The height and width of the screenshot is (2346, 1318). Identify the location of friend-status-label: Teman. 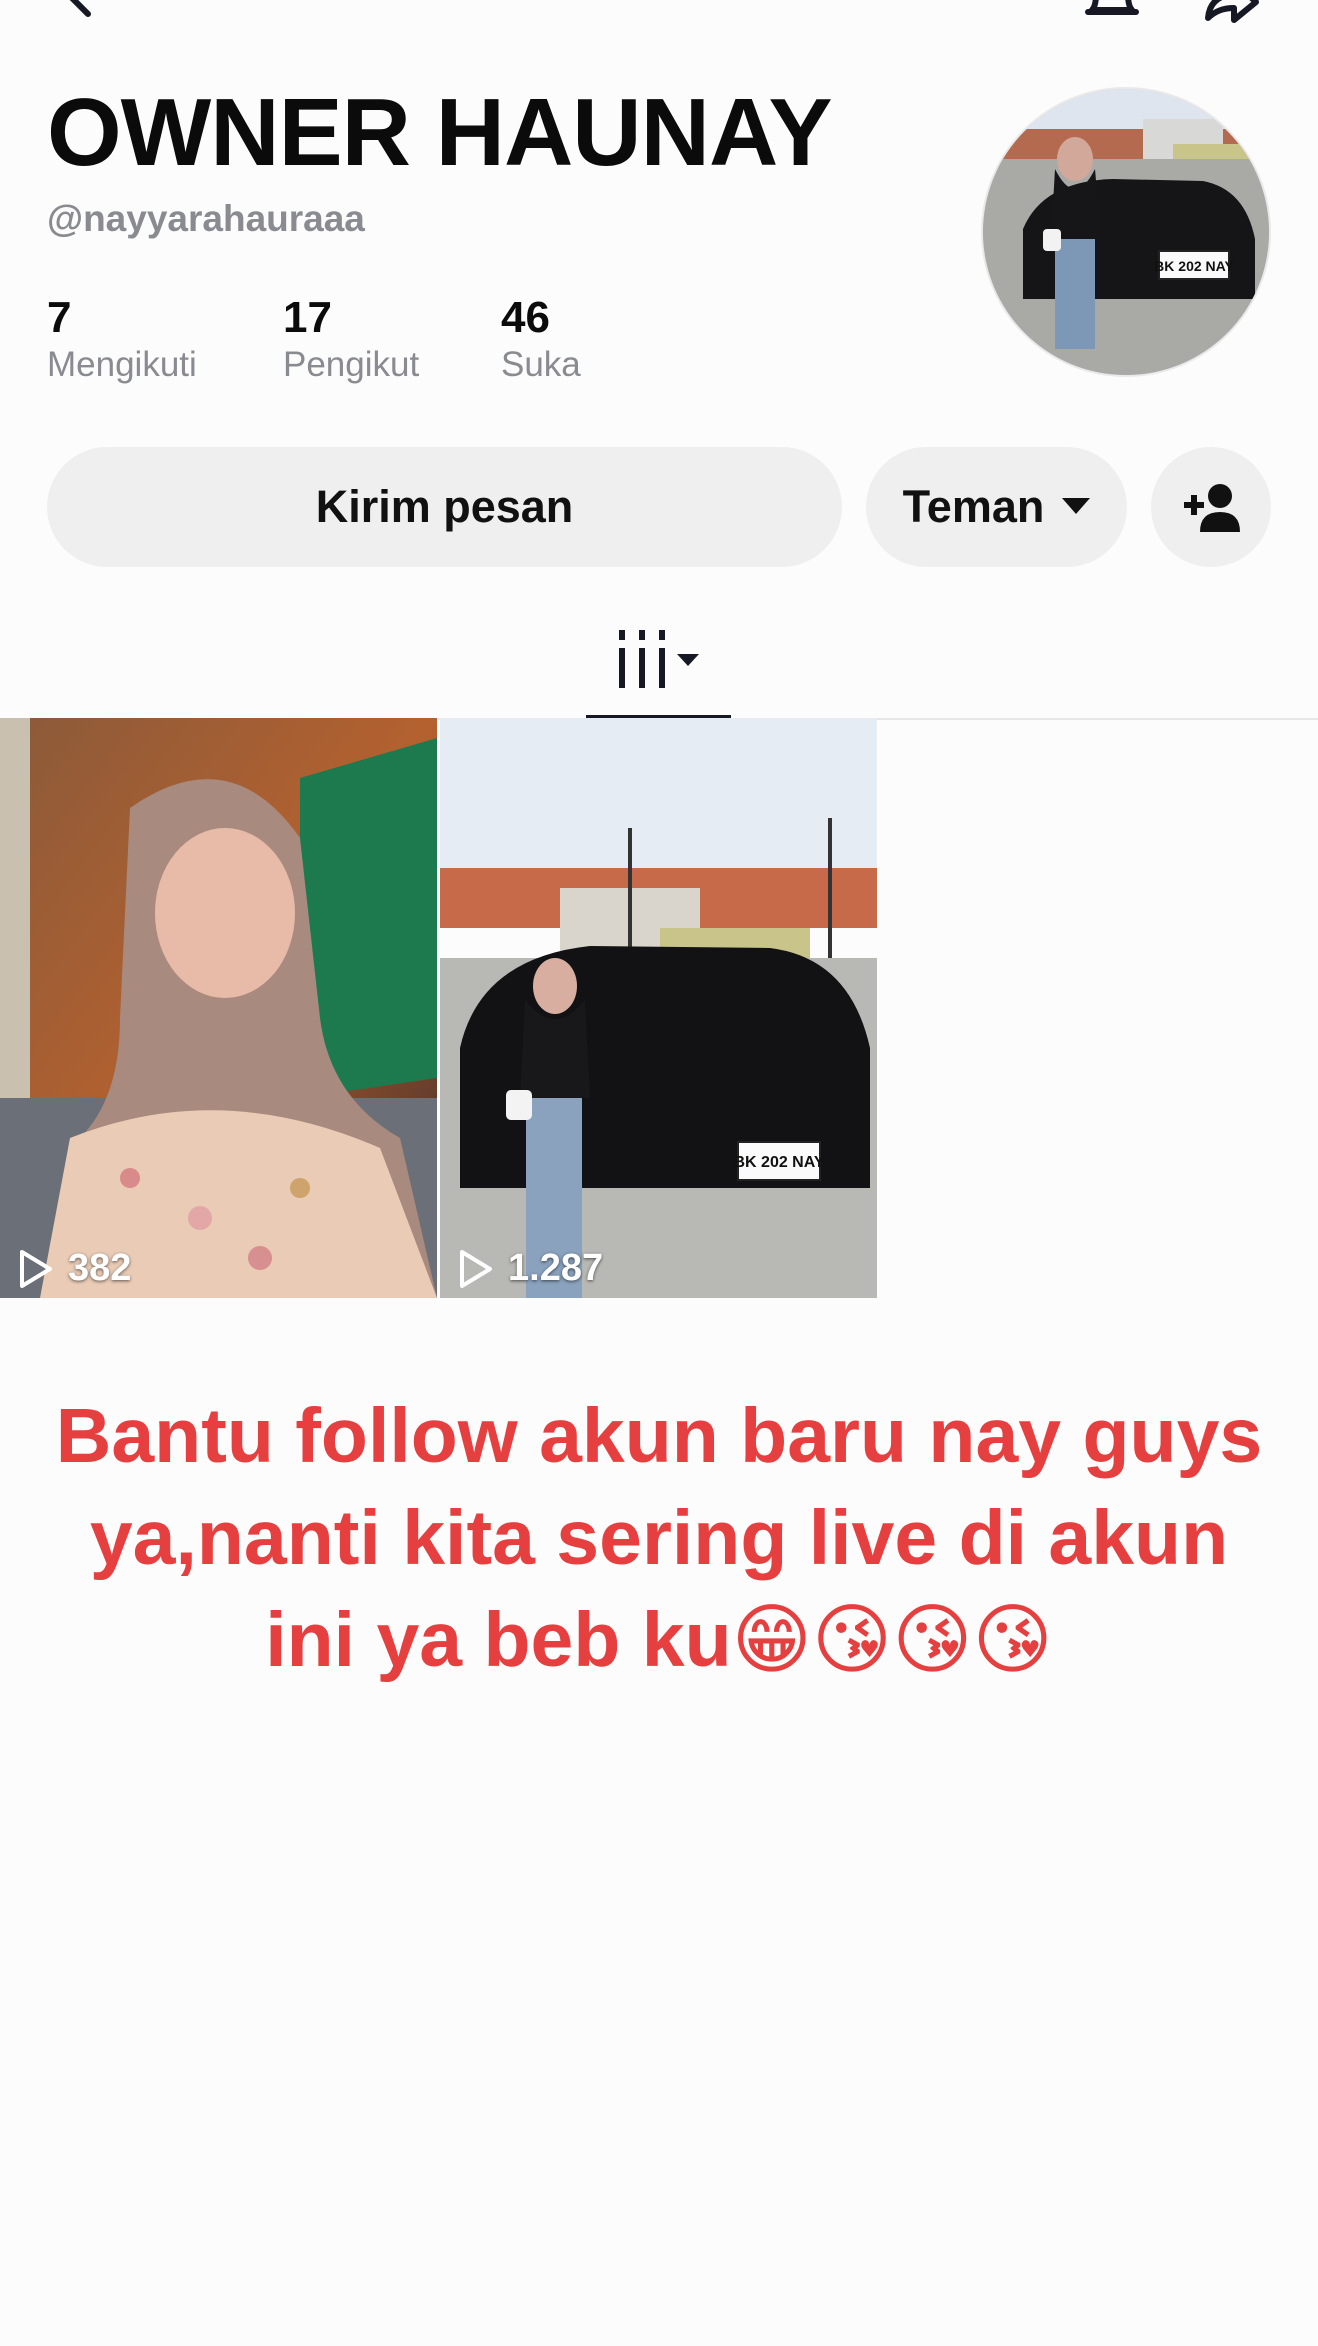
(973, 506).